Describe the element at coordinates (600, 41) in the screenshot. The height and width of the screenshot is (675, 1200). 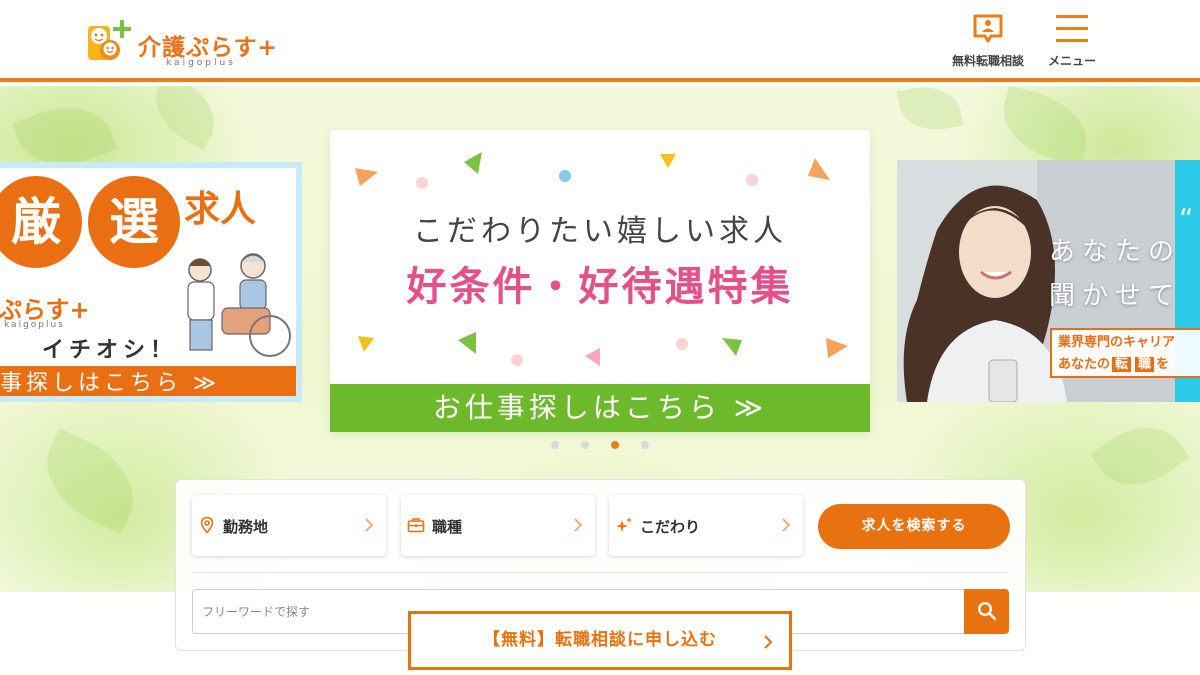
I see `site-header: 介護ぷらす+ kaigoplus 無料転職相談 メニュー` at that location.